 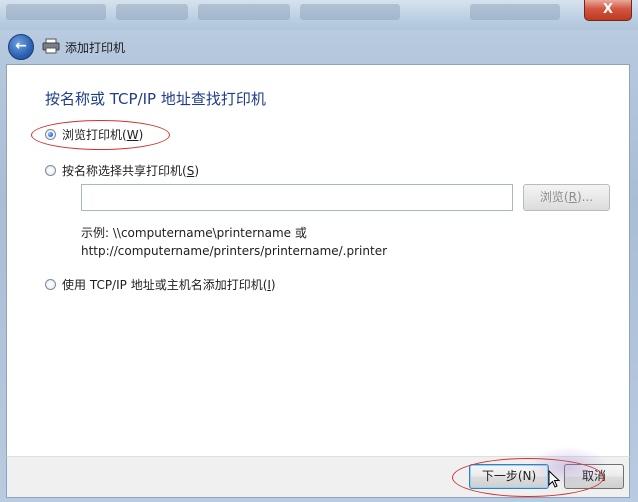 I want to click on example-line-1: 示例: \\computername\printername 或, so click(x=194, y=233).